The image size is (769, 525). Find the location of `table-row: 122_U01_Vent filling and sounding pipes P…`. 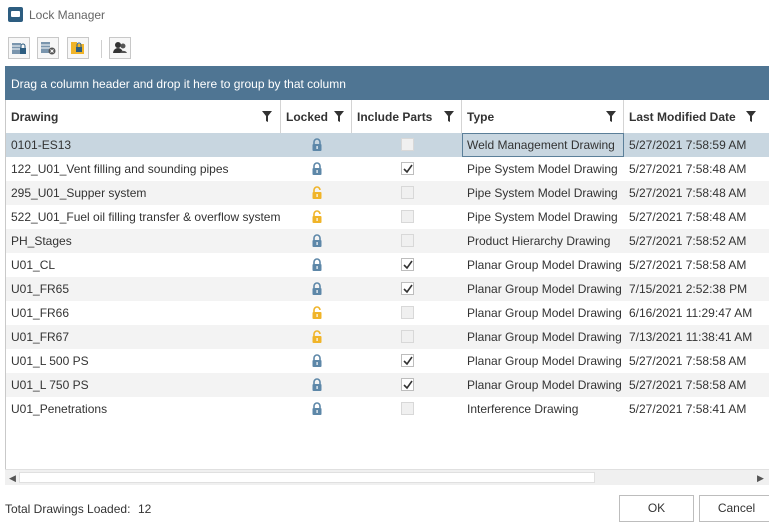

table-row: 122_U01_Vent filling and sounding pipes P… is located at coordinates (387, 169).